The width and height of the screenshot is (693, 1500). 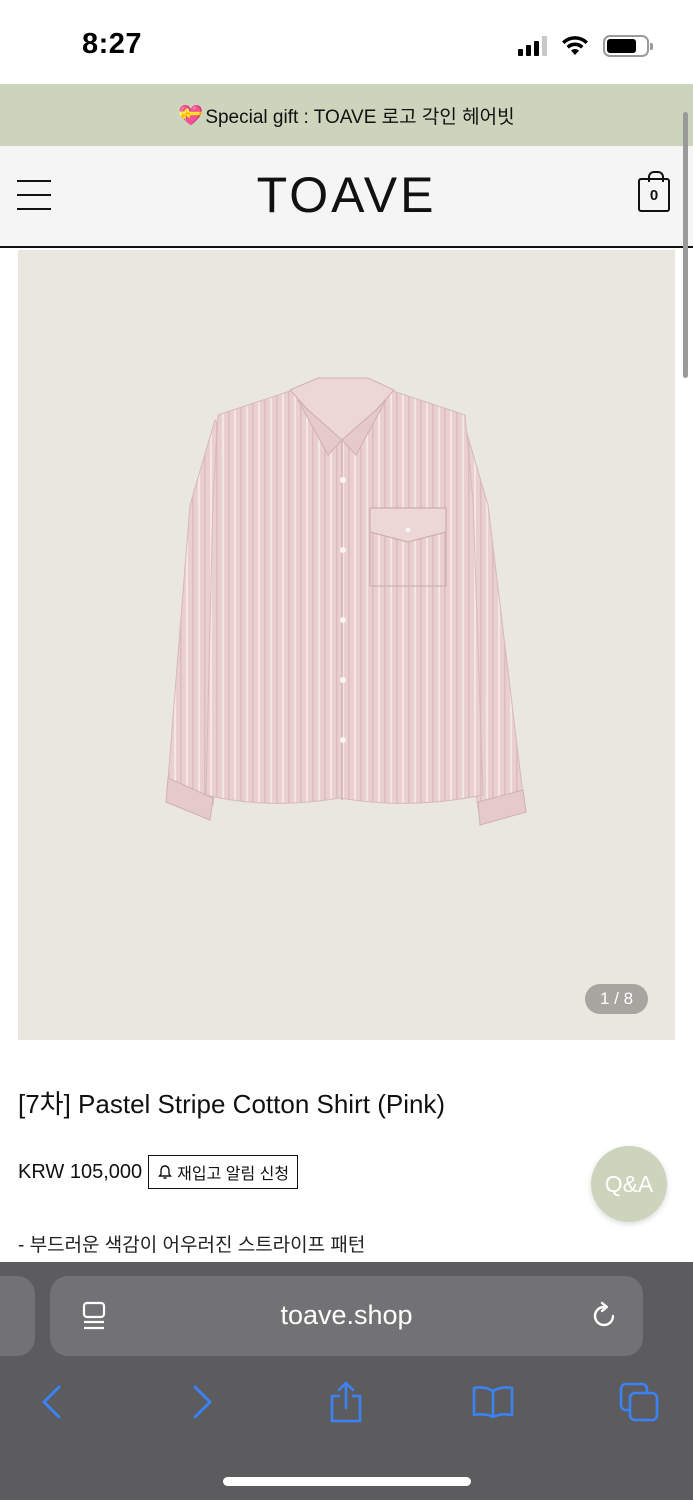 I want to click on cellular-signal-icon, so click(x=532, y=46).